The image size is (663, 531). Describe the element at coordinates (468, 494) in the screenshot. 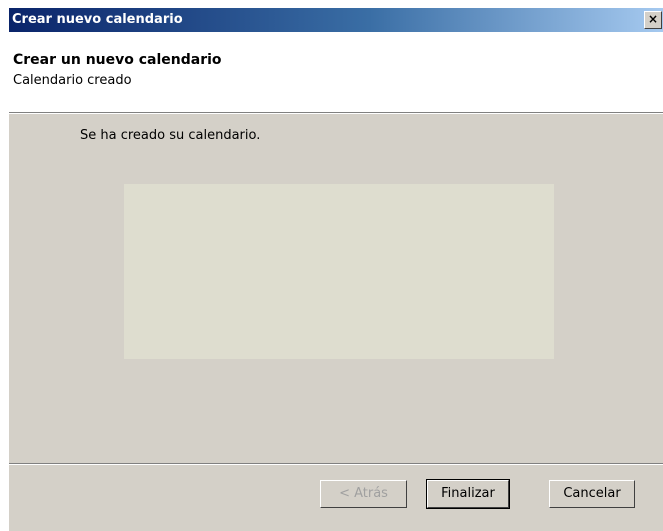

I see `finish-button: Finalizar` at that location.